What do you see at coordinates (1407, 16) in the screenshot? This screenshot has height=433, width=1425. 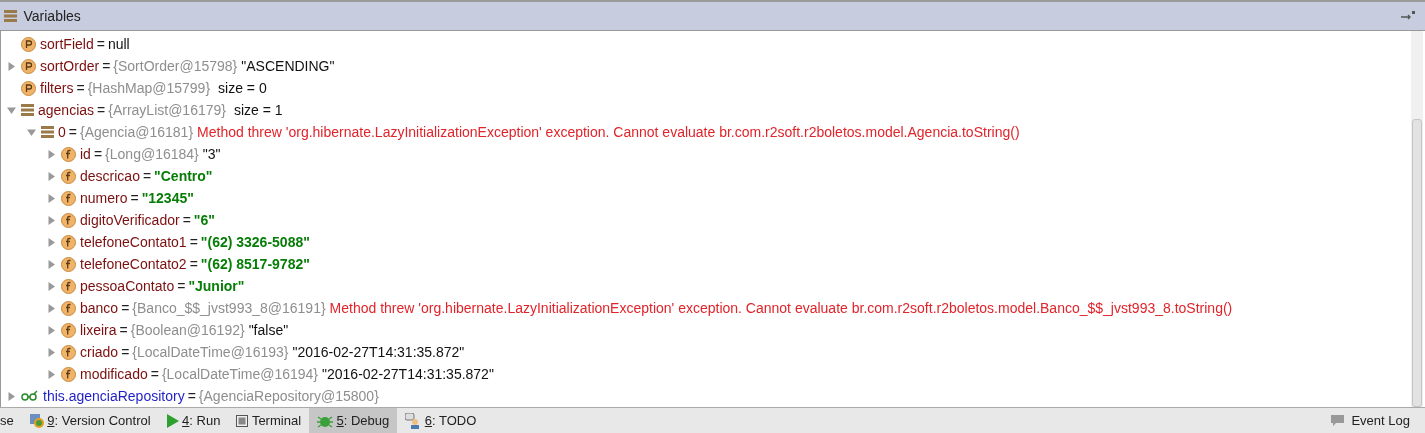 I see `pin-icon` at bounding box center [1407, 16].